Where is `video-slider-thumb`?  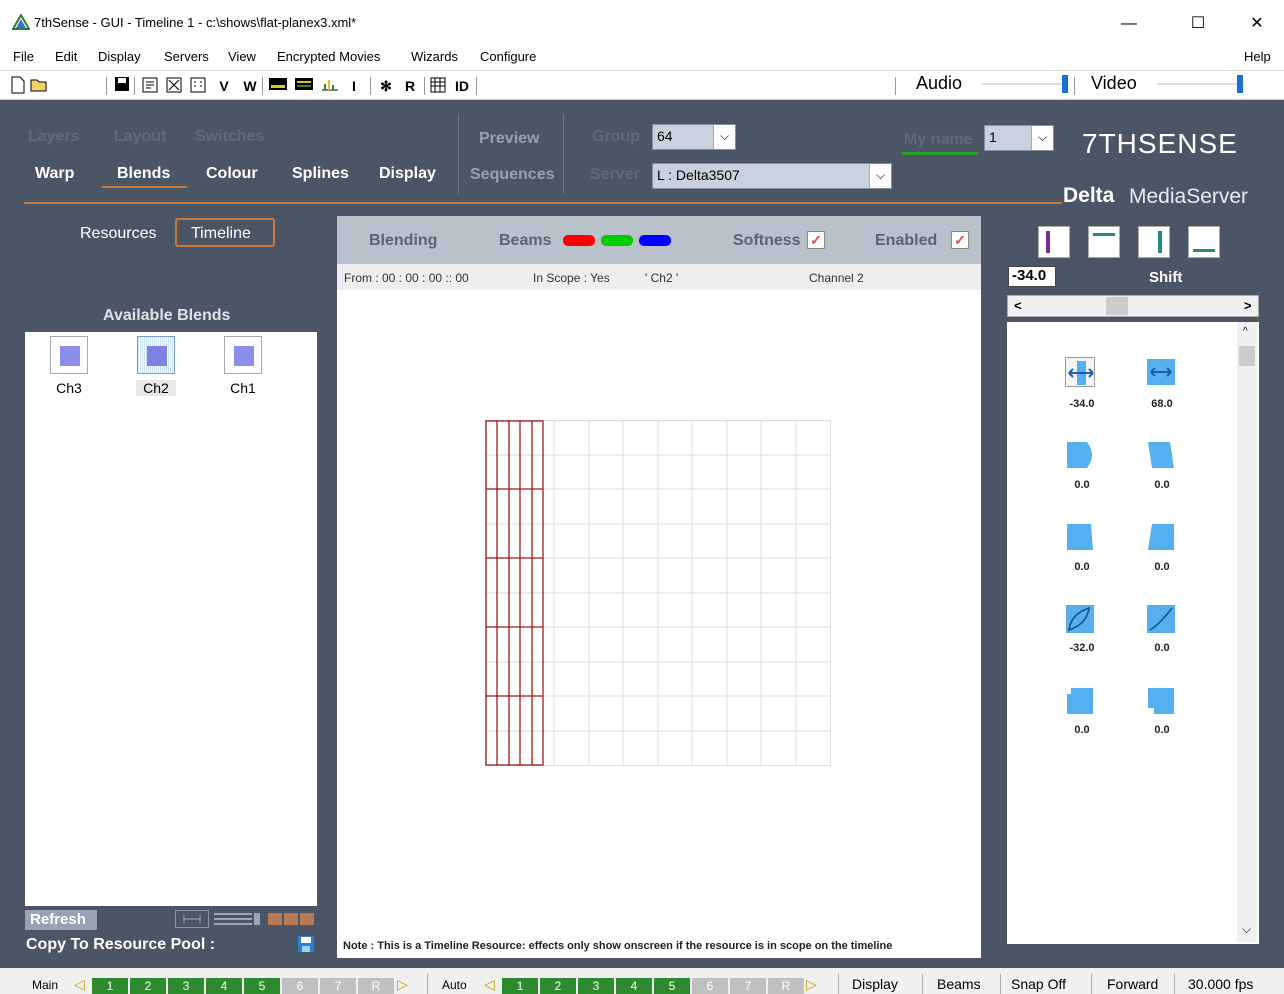
video-slider-thumb is located at coordinates (1240, 84).